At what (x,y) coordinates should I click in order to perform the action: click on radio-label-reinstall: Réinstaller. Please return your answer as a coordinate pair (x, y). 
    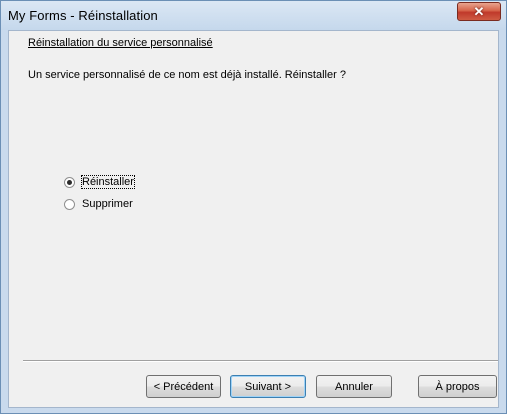
    Looking at the image, I should click on (108, 182).